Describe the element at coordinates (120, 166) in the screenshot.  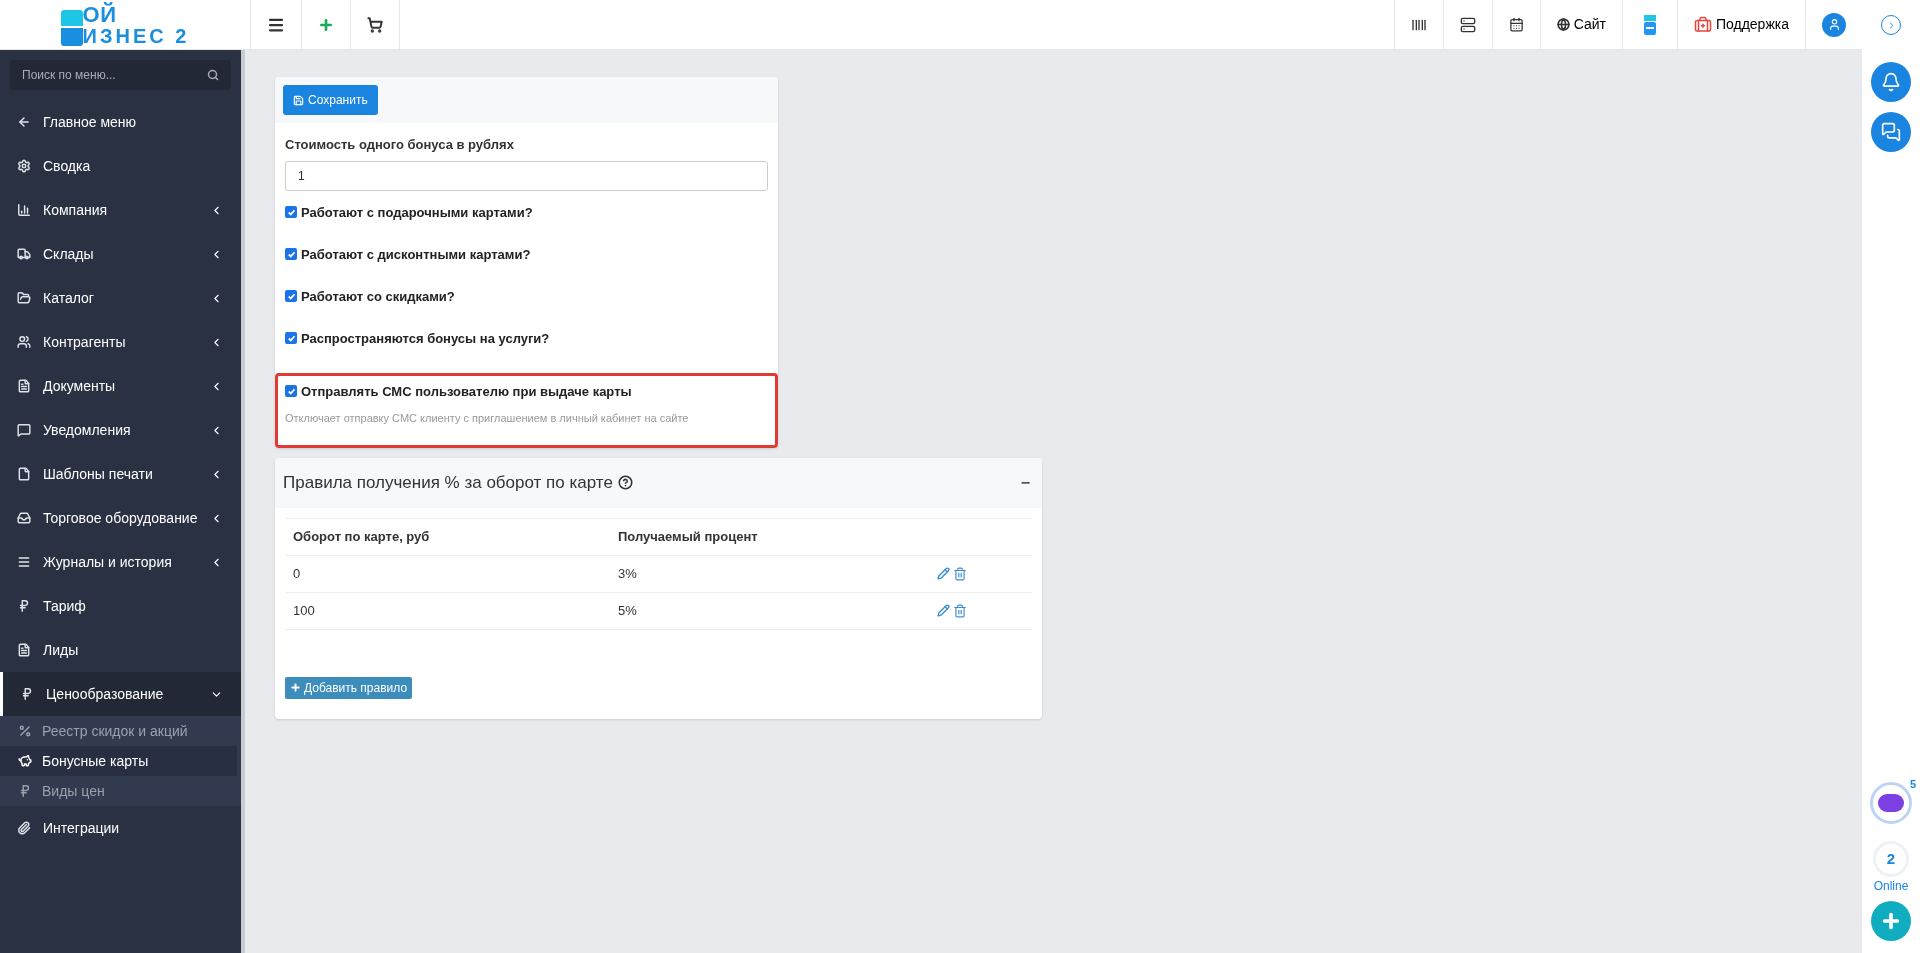
I see `sidebar-item: Сводка` at that location.